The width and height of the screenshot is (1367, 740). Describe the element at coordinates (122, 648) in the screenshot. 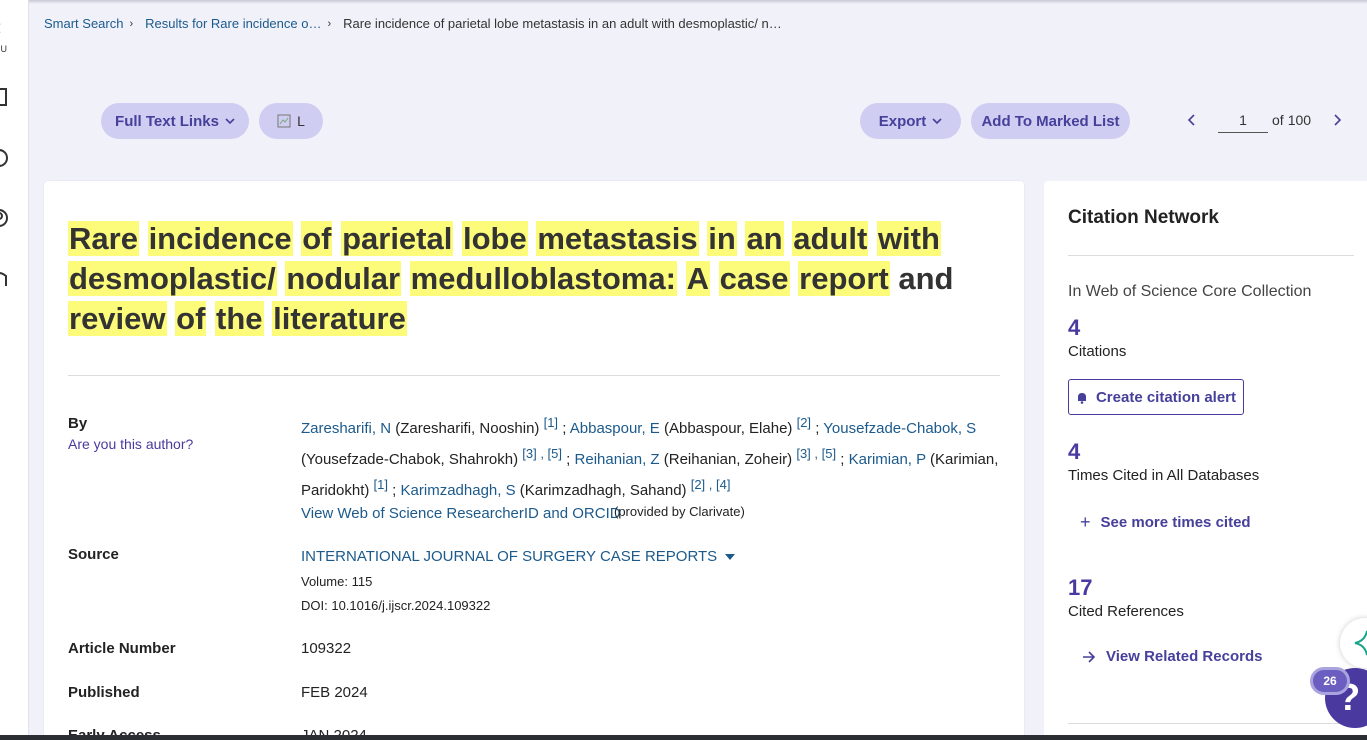

I see `article-number-label: Article Number` at that location.